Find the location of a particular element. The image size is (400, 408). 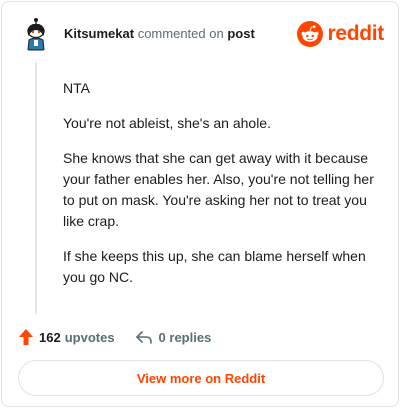

upvote-button: 162 upvotes is located at coordinates (66, 337).